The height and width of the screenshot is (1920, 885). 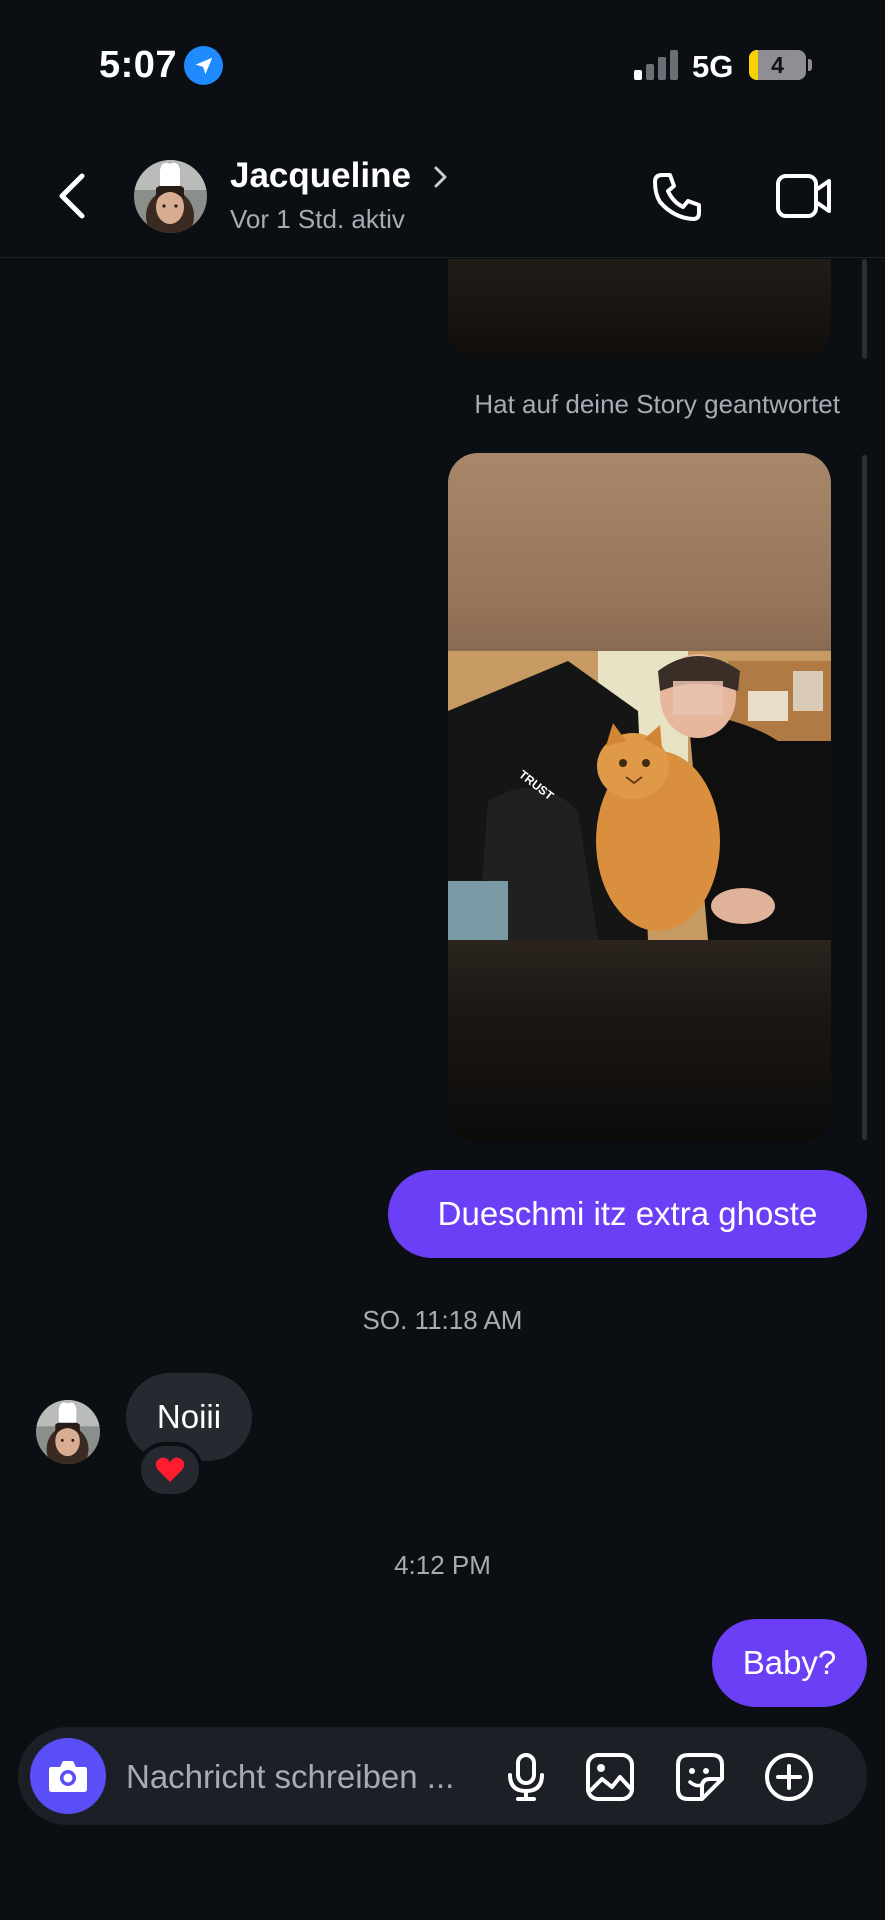 I want to click on heart-icon, so click(x=170, y=1469).